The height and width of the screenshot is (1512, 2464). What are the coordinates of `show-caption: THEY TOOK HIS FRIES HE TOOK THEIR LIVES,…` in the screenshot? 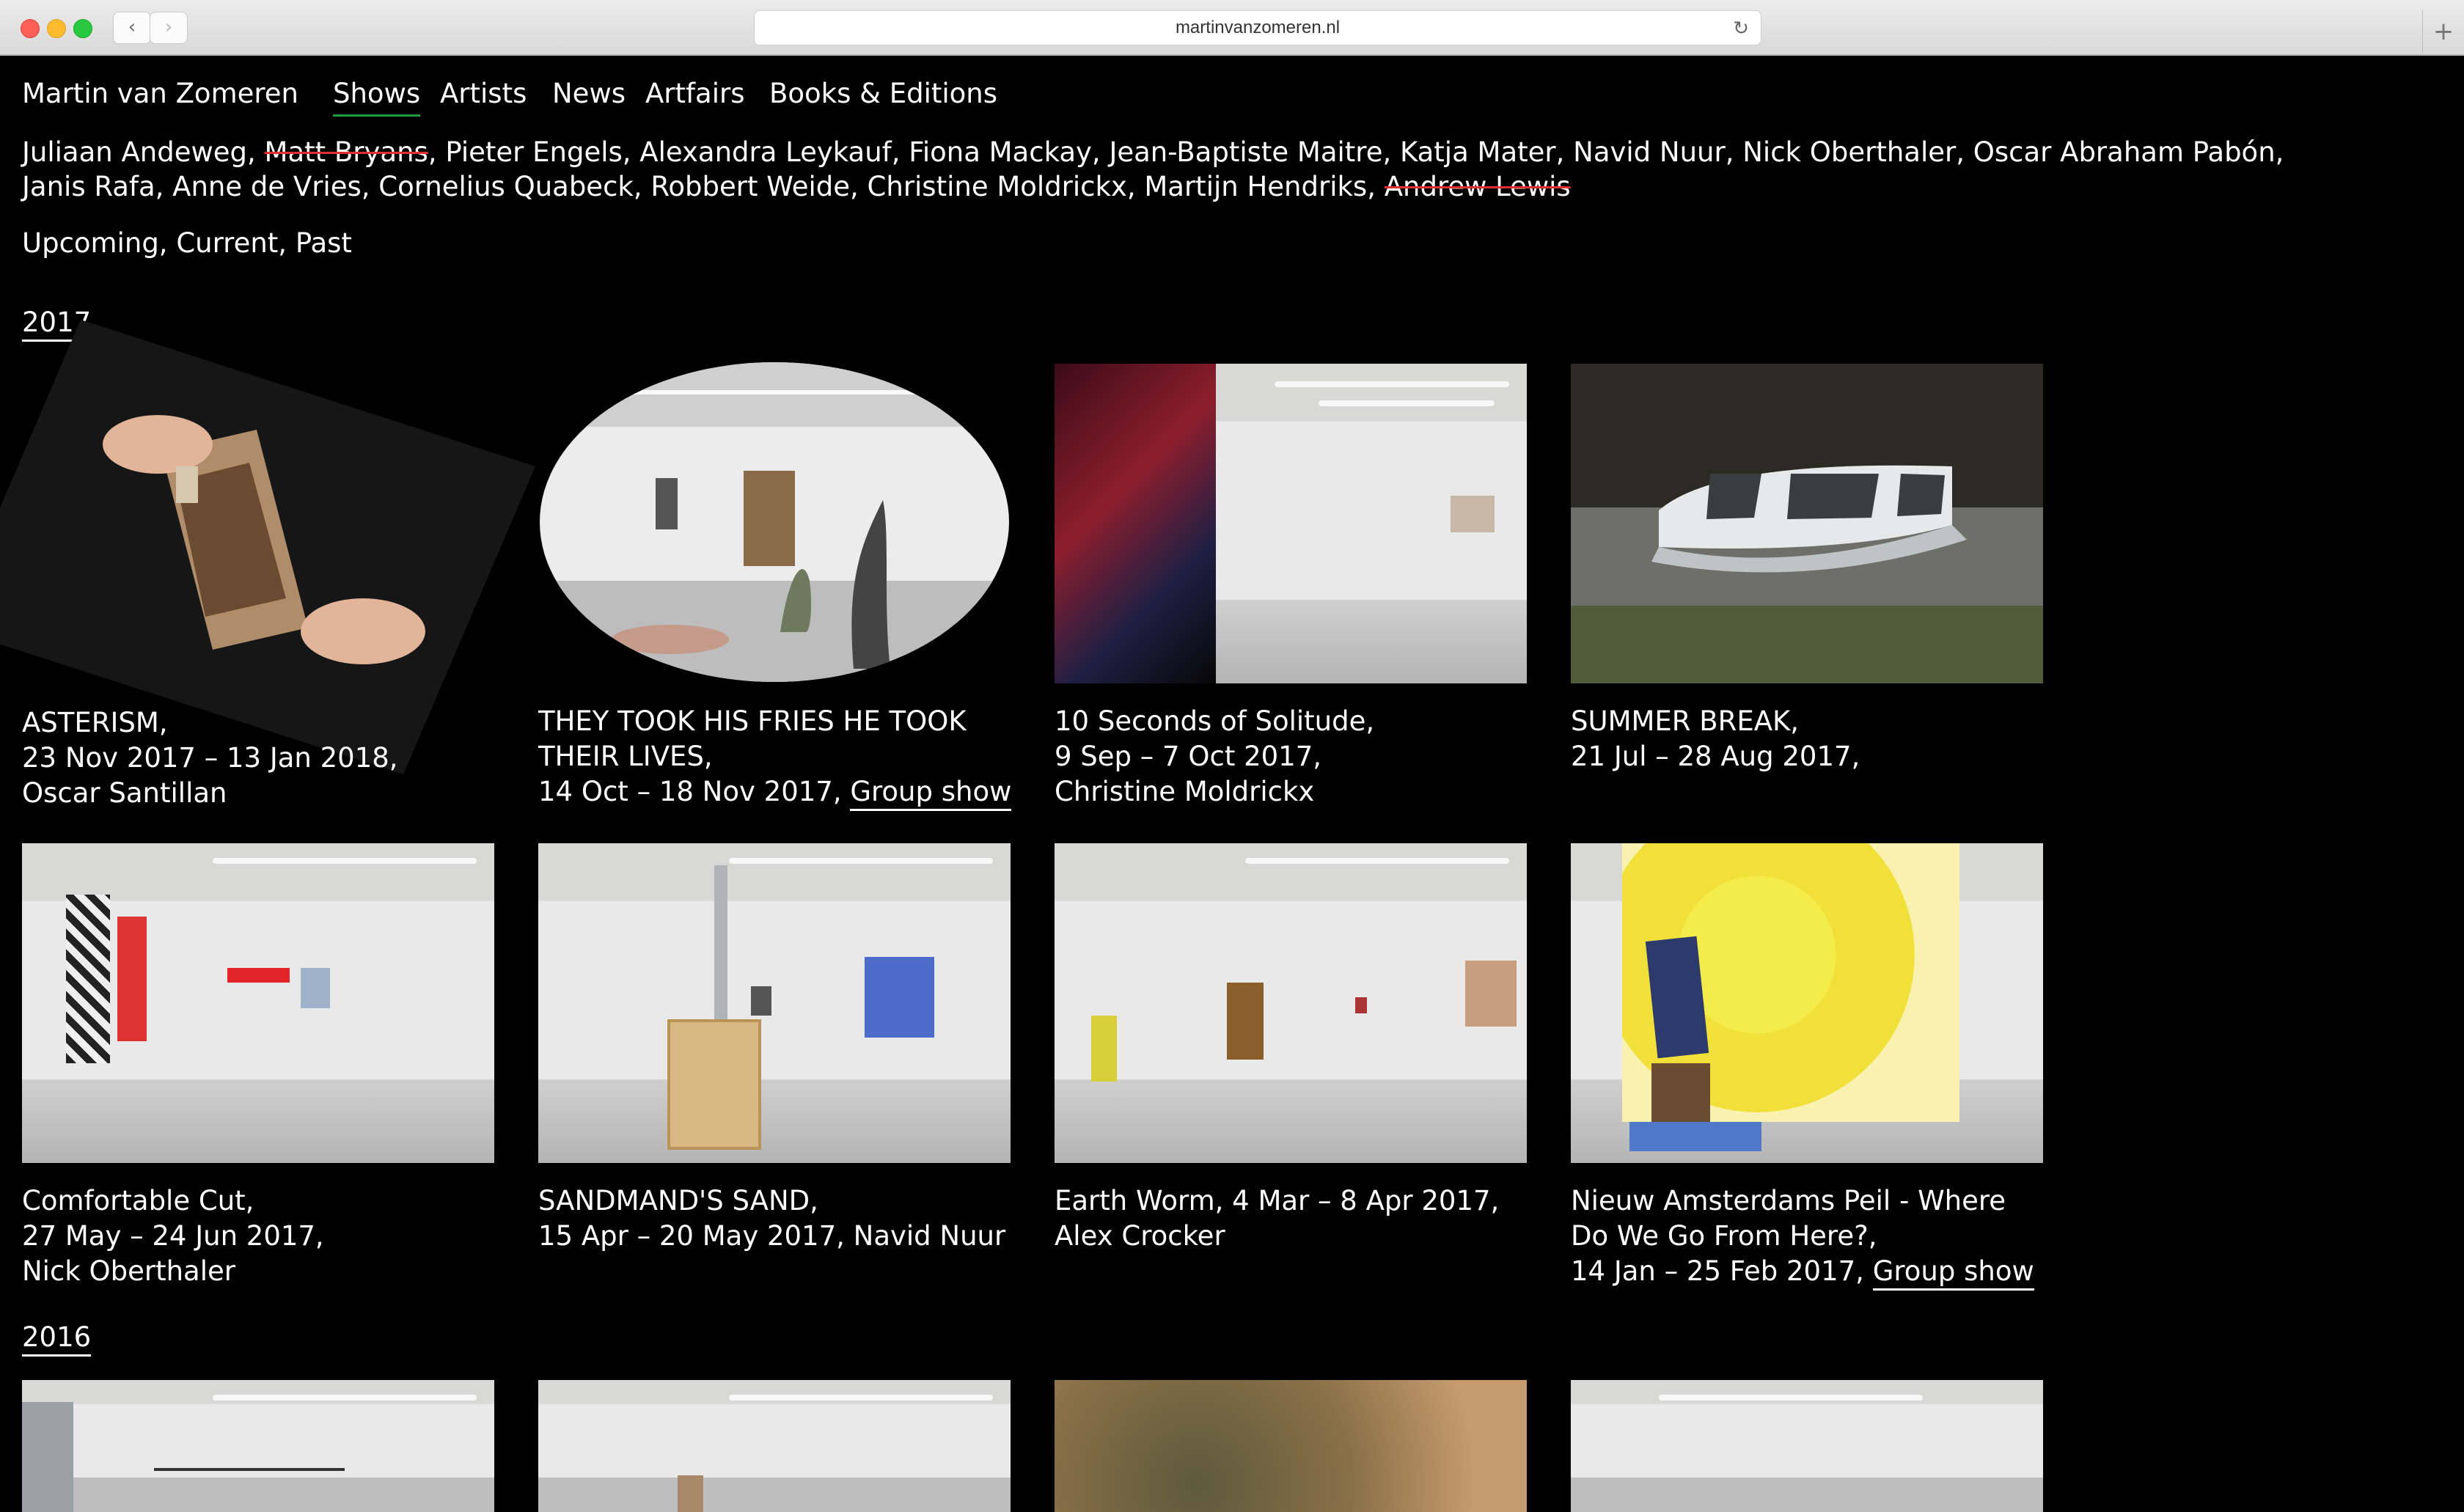 It's located at (780, 757).